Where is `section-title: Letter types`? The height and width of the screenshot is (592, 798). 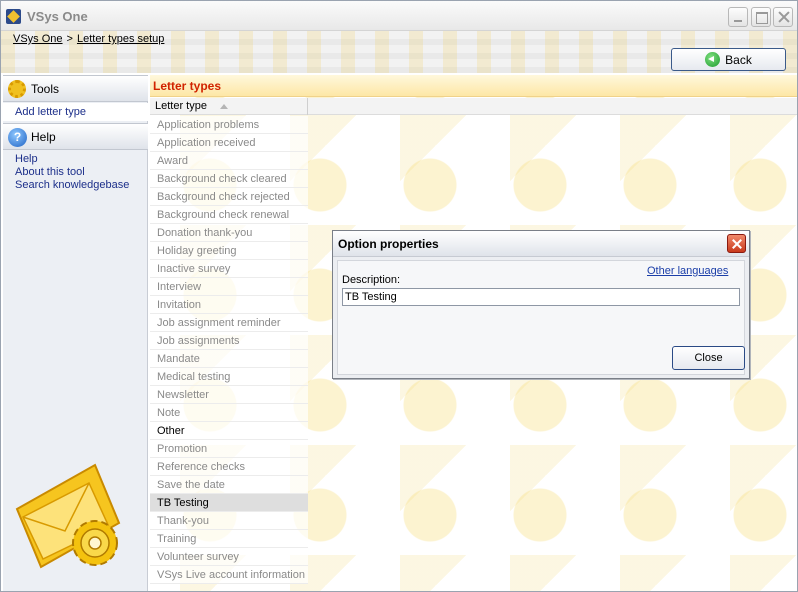
section-title: Letter types is located at coordinates (473, 86).